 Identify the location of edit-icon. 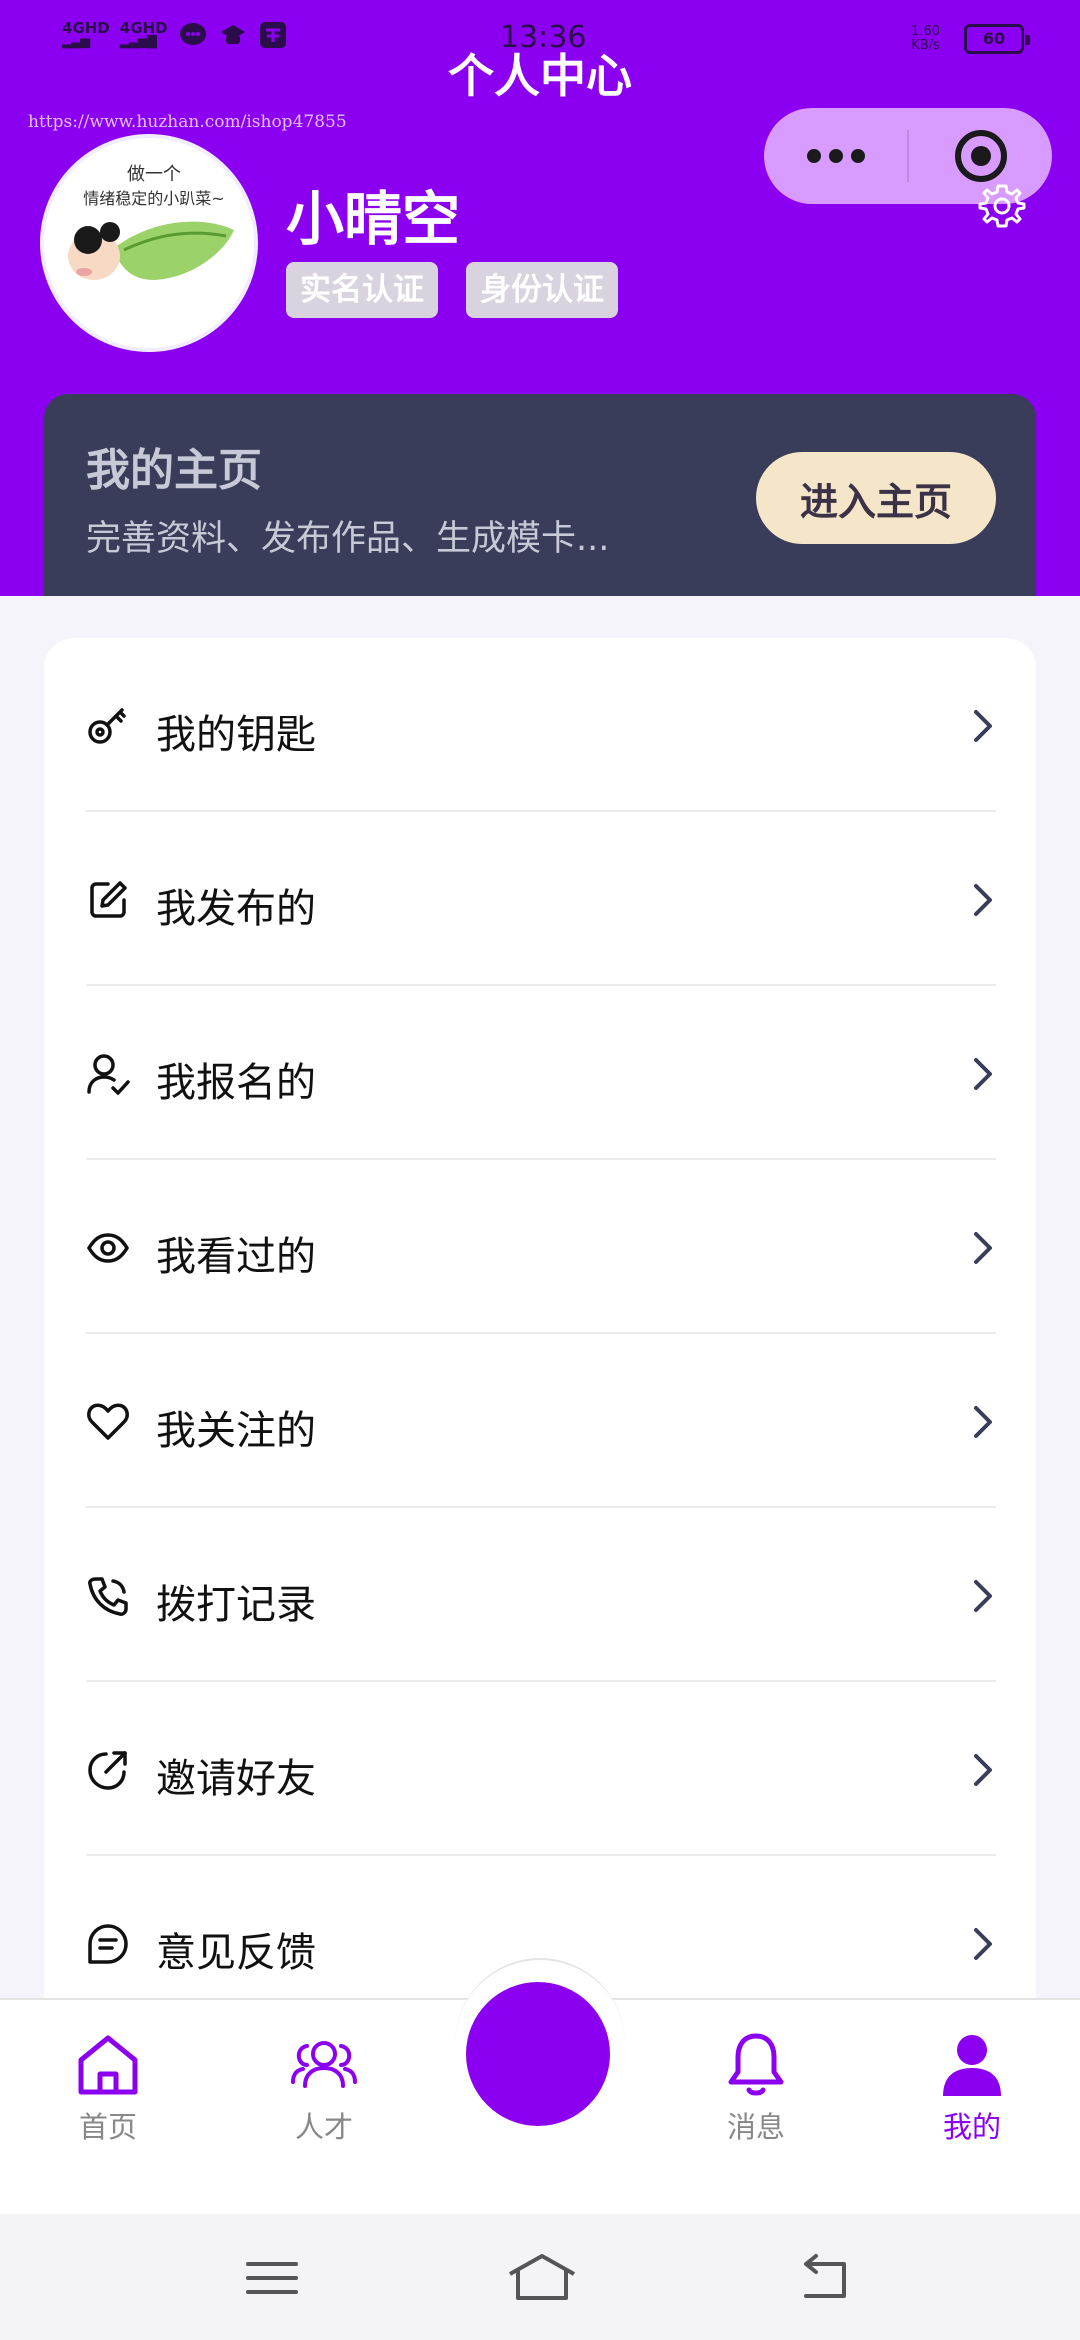
(108, 899).